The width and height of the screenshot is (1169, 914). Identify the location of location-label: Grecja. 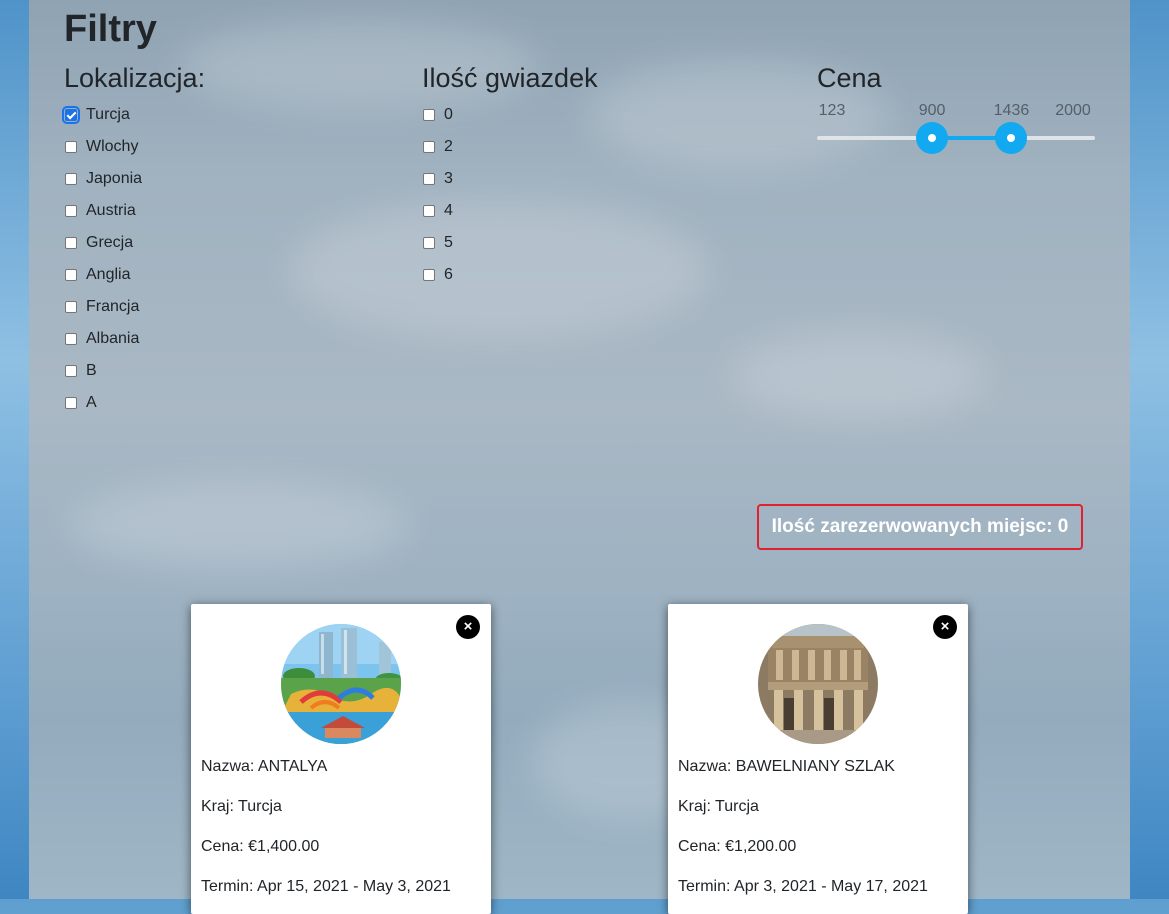
(110, 242).